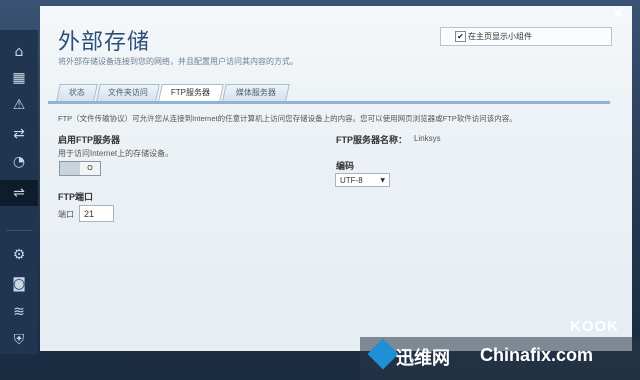 This screenshot has width=640, height=380. What do you see at coordinates (594, 326) in the screenshot?
I see `kook-watermark: KOOK` at bounding box center [594, 326].